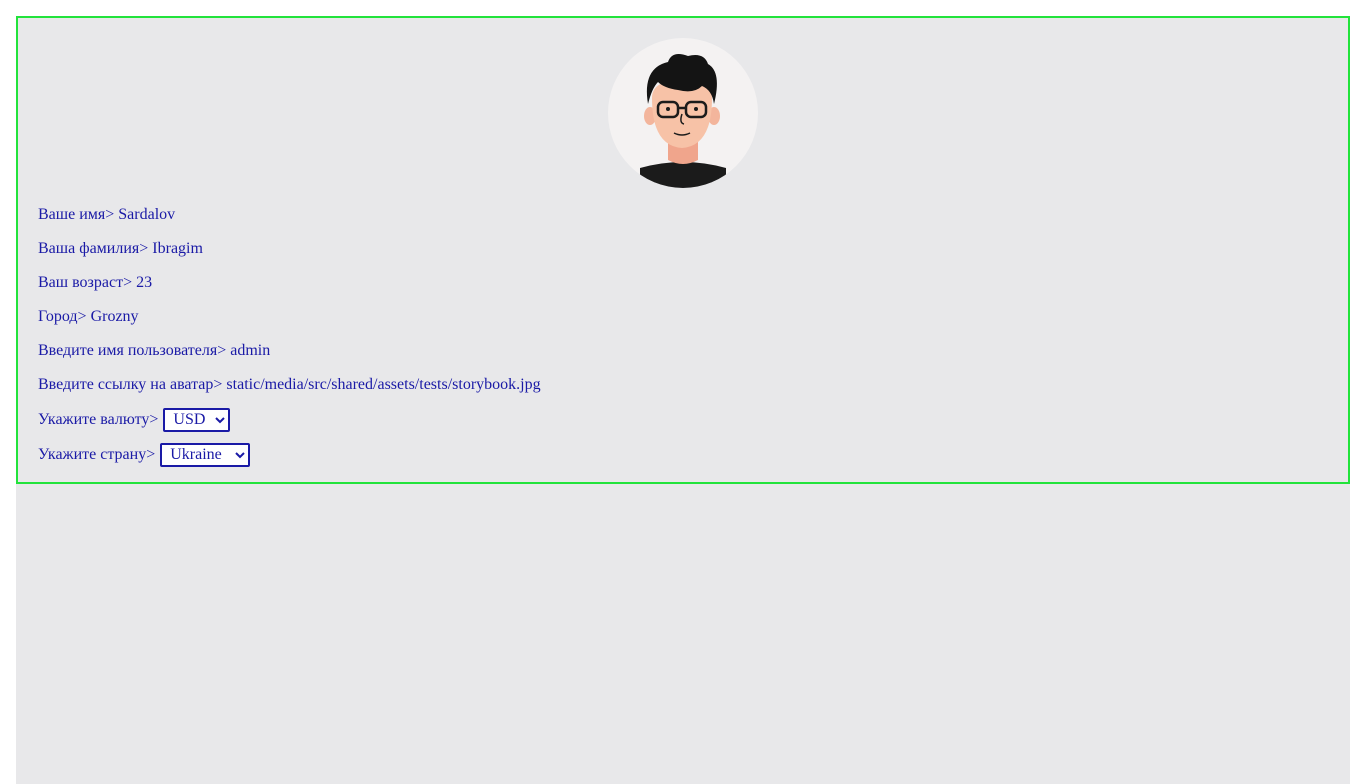  I want to click on username-row: Введите имя пользователя > admin, so click(289, 351).